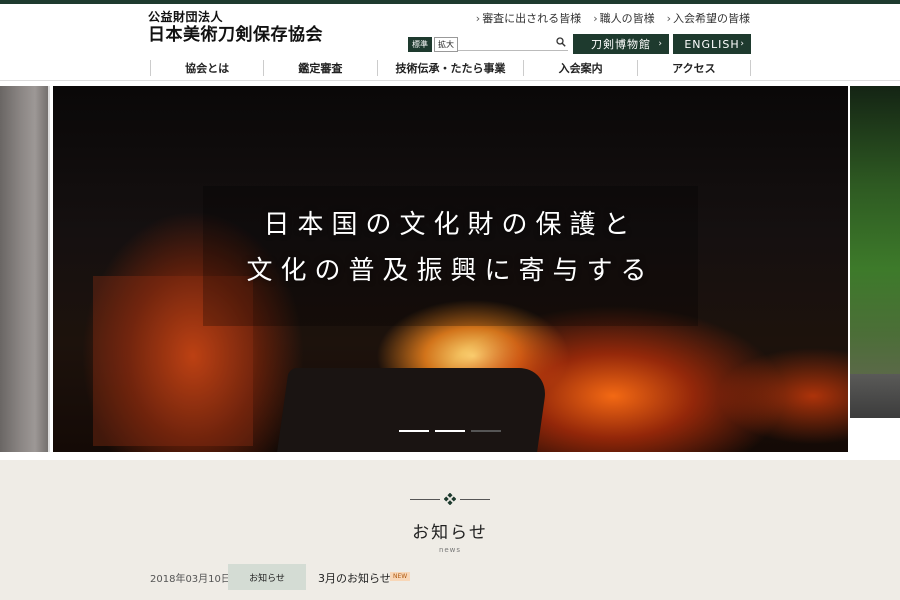 The width and height of the screenshot is (900, 600). What do you see at coordinates (708, 18) in the screenshot?
I see `top-link-membership: › 入会希望の皆様` at bounding box center [708, 18].